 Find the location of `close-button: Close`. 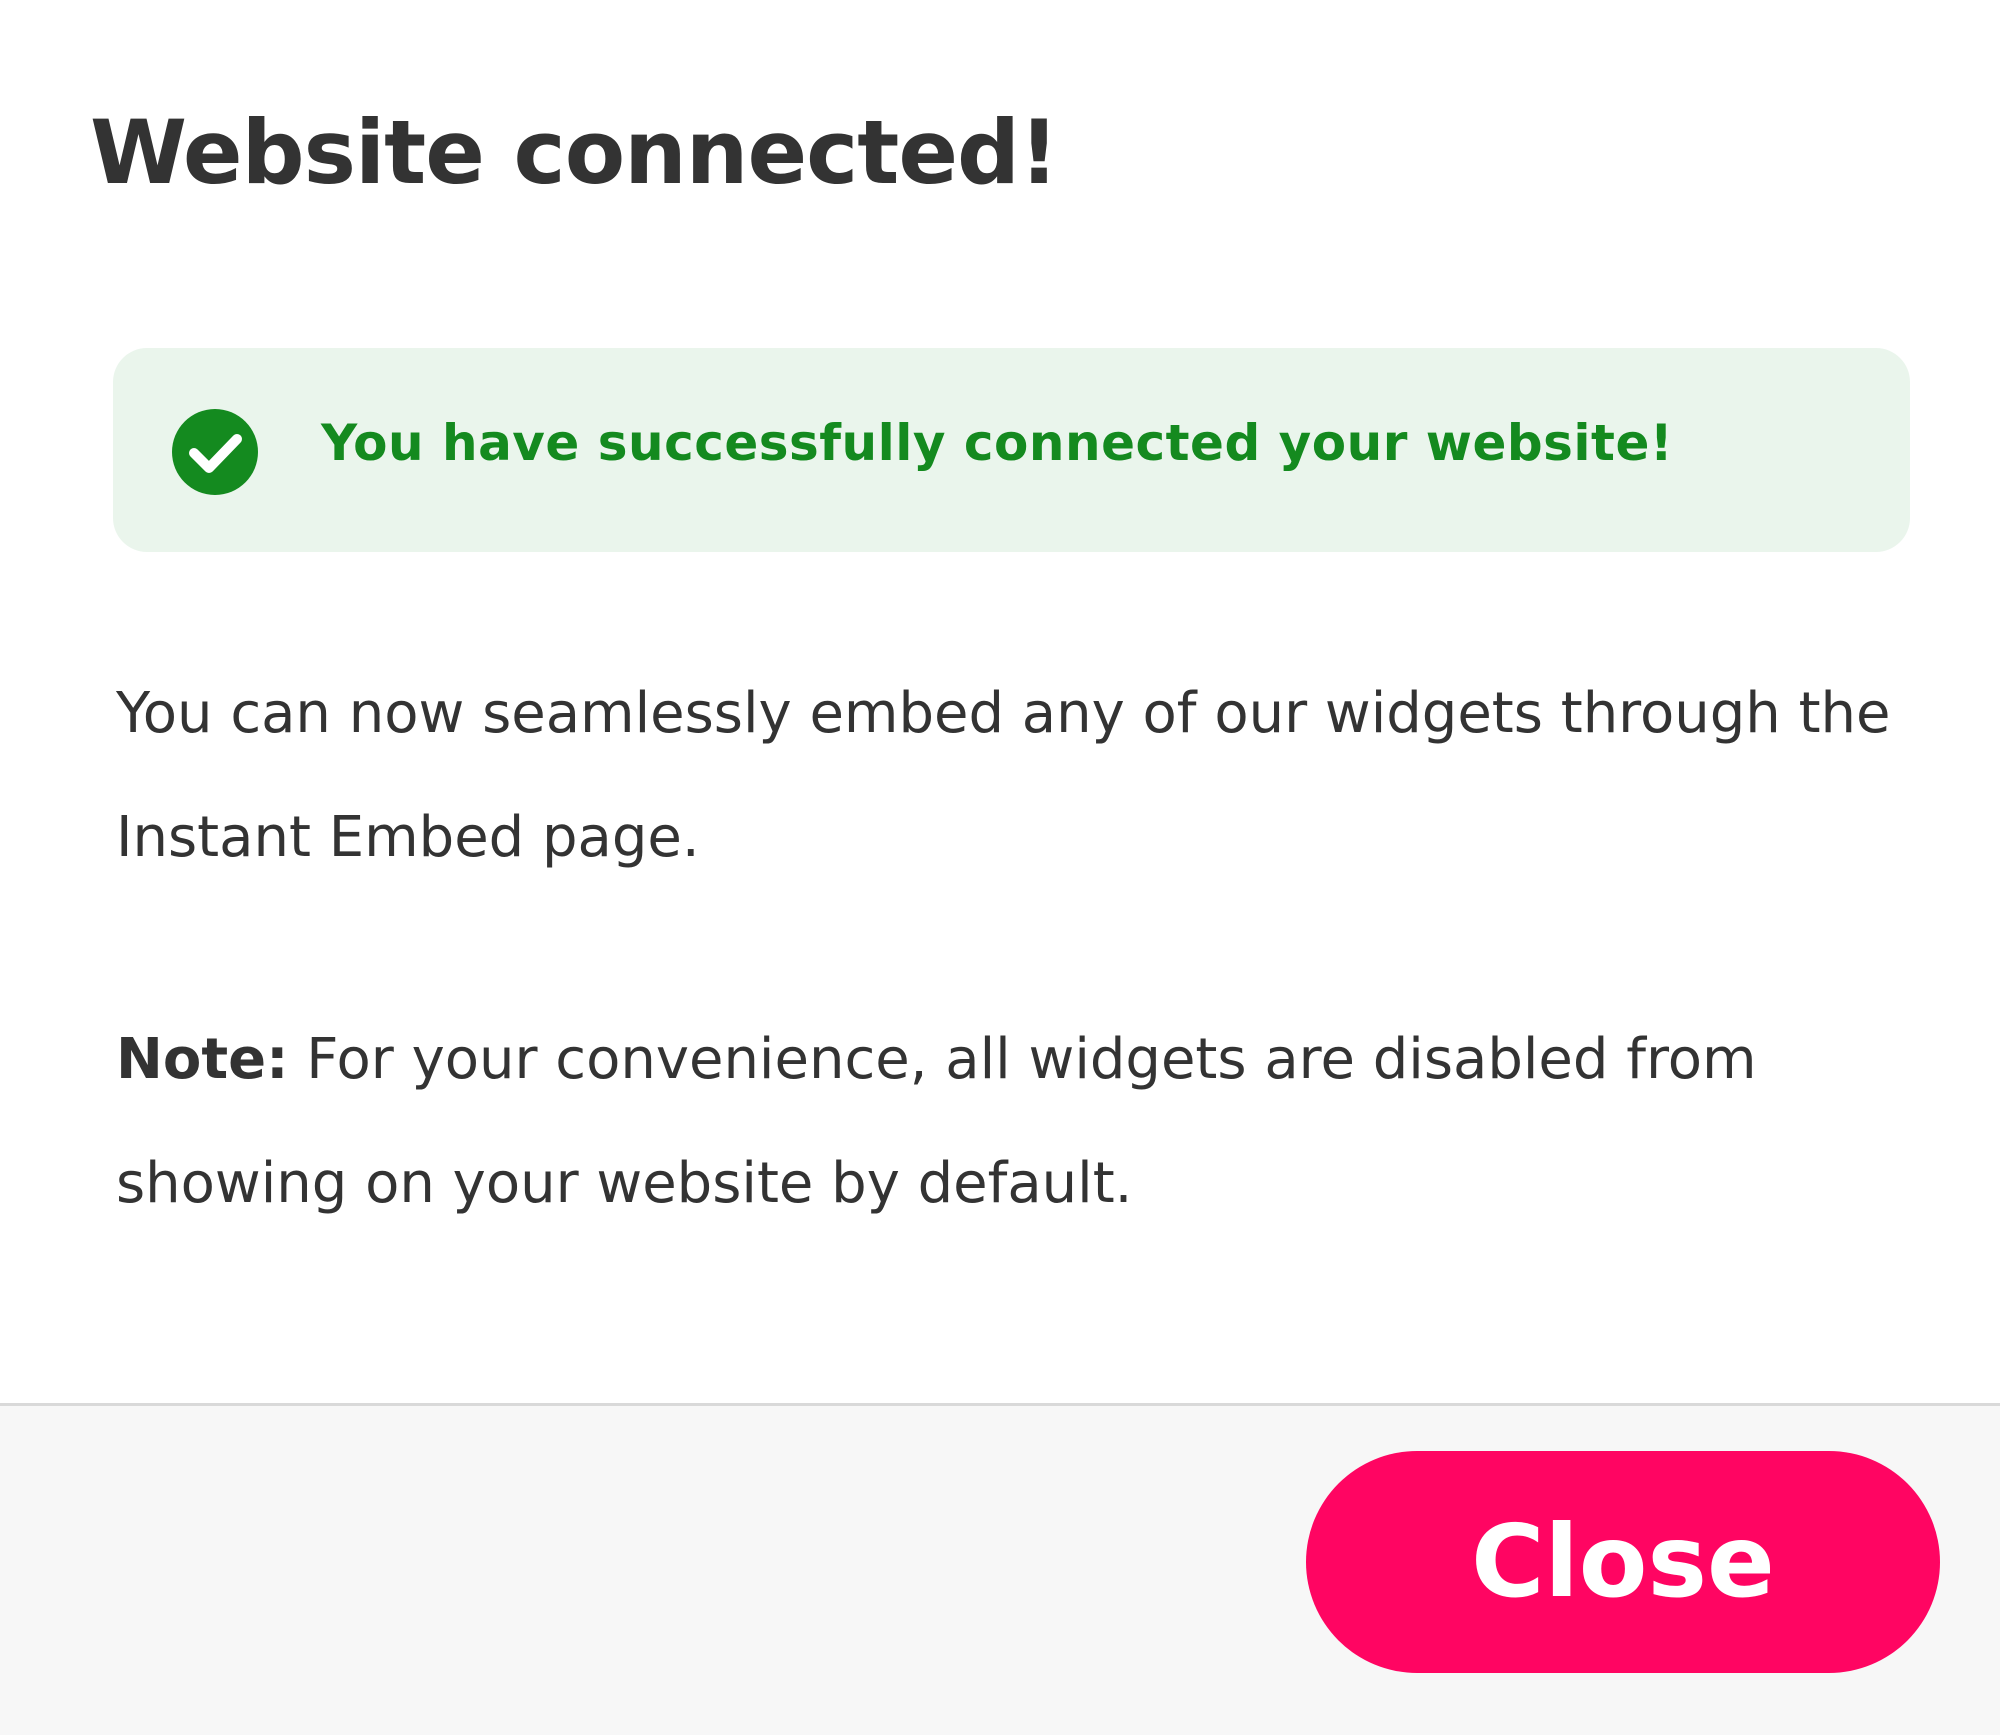

close-button: Close is located at coordinates (1623, 1562).